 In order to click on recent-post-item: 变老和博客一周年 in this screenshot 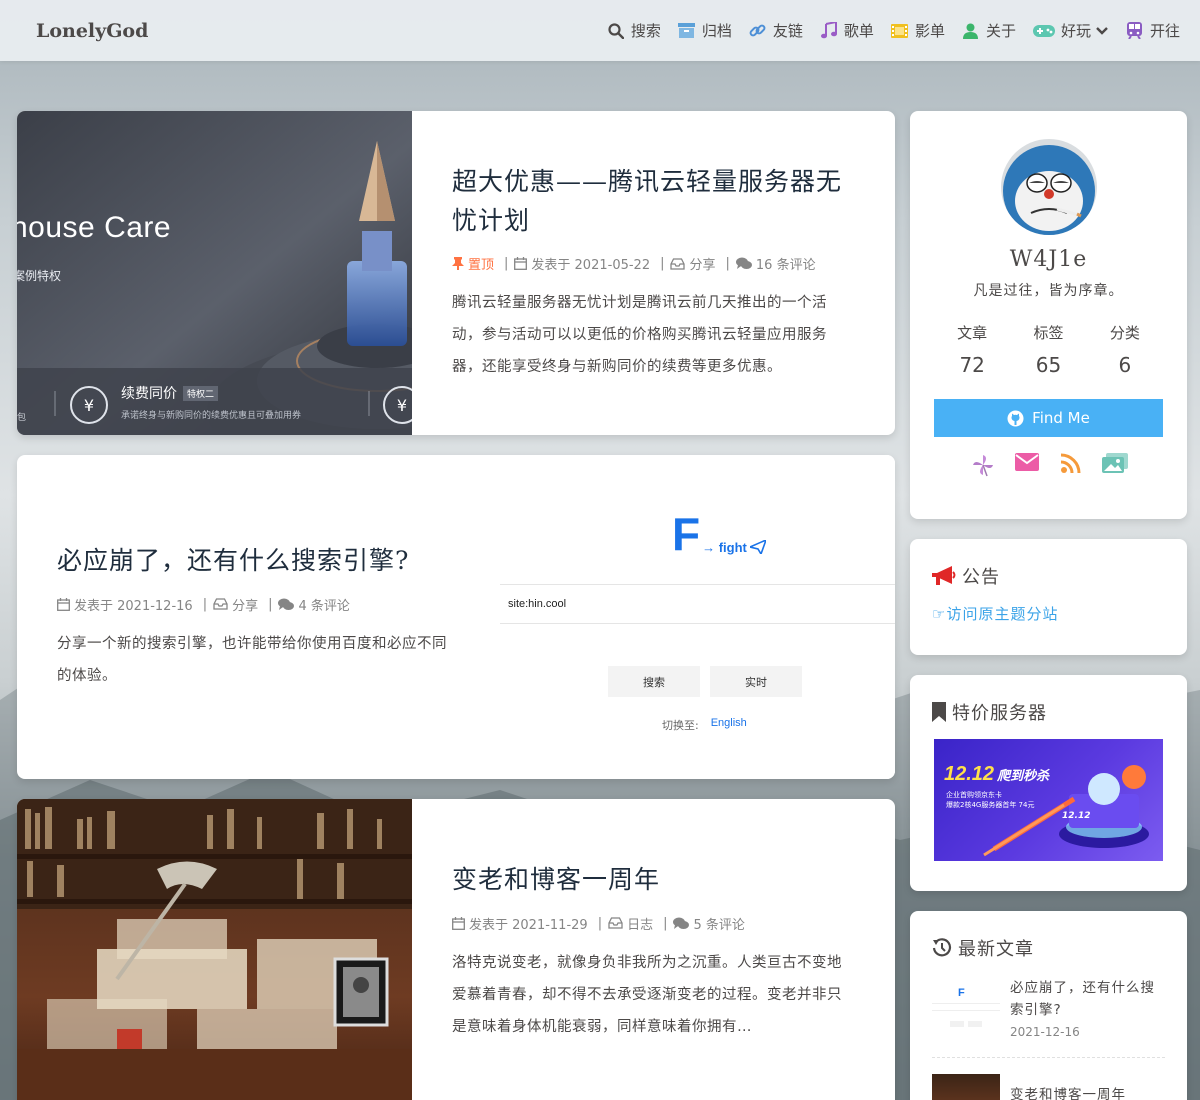, I will do `click(1048, 1087)`.